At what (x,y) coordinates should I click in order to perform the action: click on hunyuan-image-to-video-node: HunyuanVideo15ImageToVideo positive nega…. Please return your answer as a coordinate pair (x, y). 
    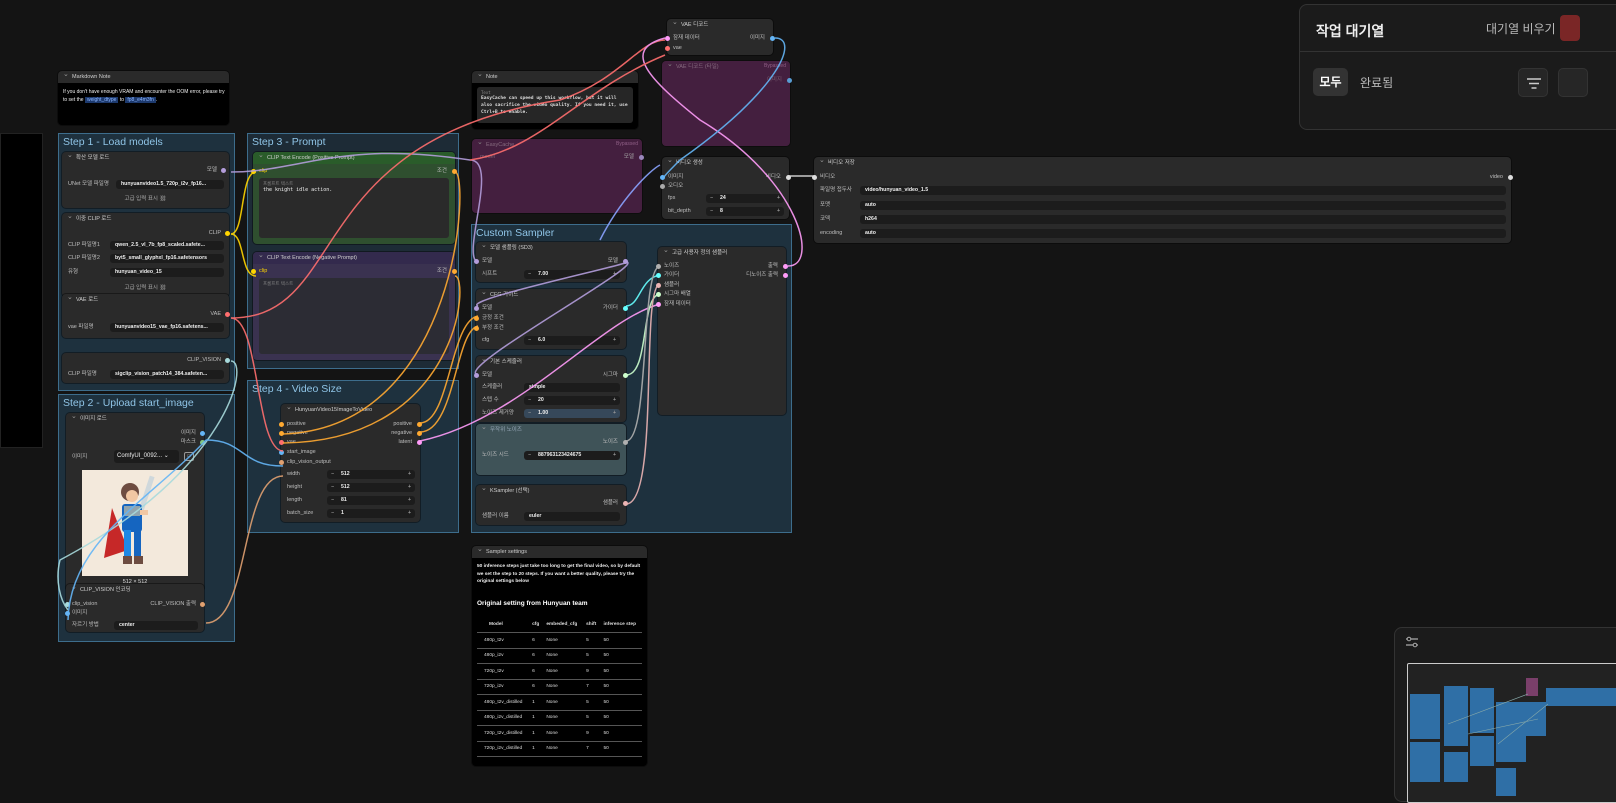
    Looking at the image, I should click on (350, 462).